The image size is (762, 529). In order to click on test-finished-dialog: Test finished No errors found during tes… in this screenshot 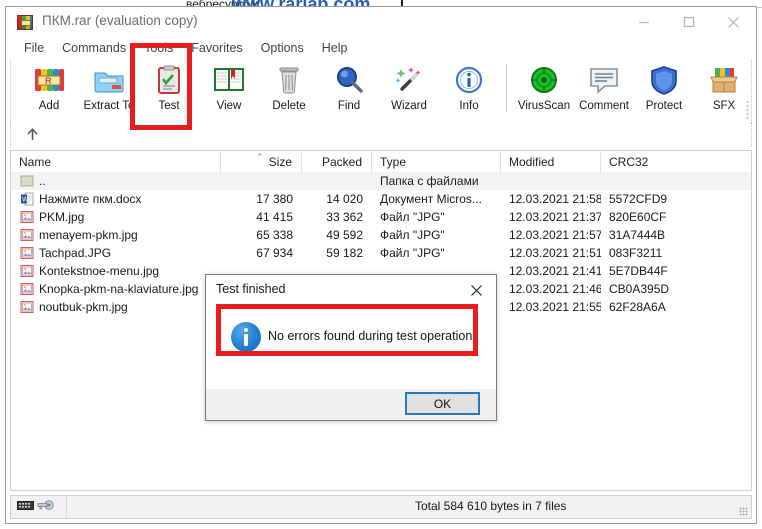, I will do `click(351, 347)`.